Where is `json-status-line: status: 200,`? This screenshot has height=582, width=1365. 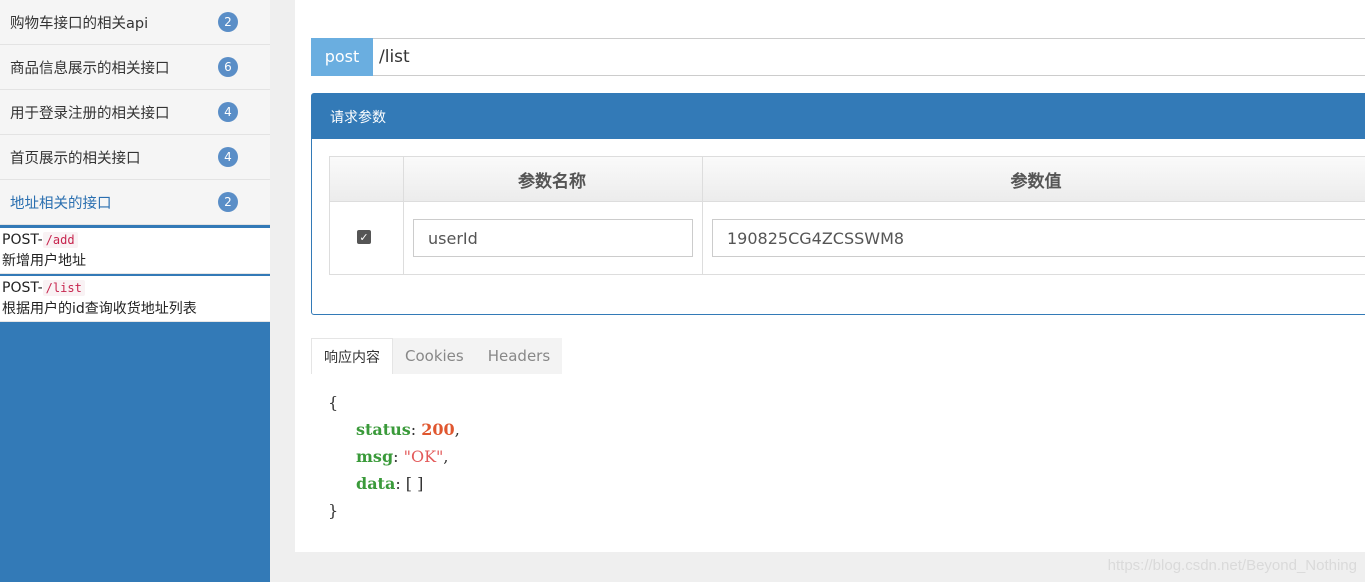 json-status-line: status: 200, is located at coordinates (408, 429).